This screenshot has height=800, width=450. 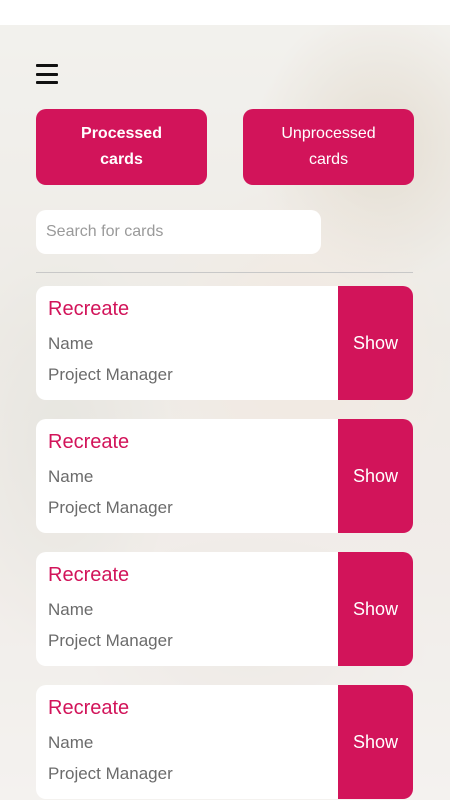 I want to click on divider, so click(x=224, y=272).